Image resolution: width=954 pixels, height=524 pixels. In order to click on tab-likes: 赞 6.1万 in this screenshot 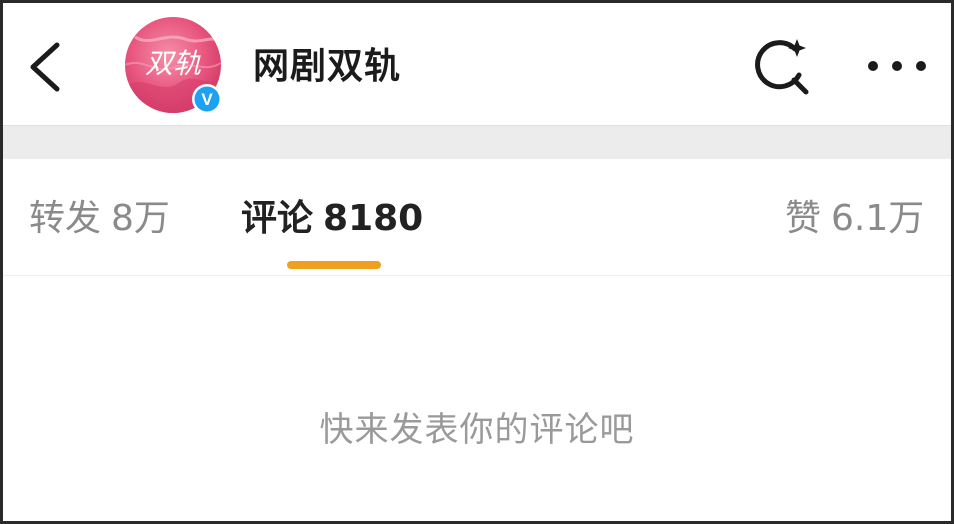, I will do `click(854, 219)`.